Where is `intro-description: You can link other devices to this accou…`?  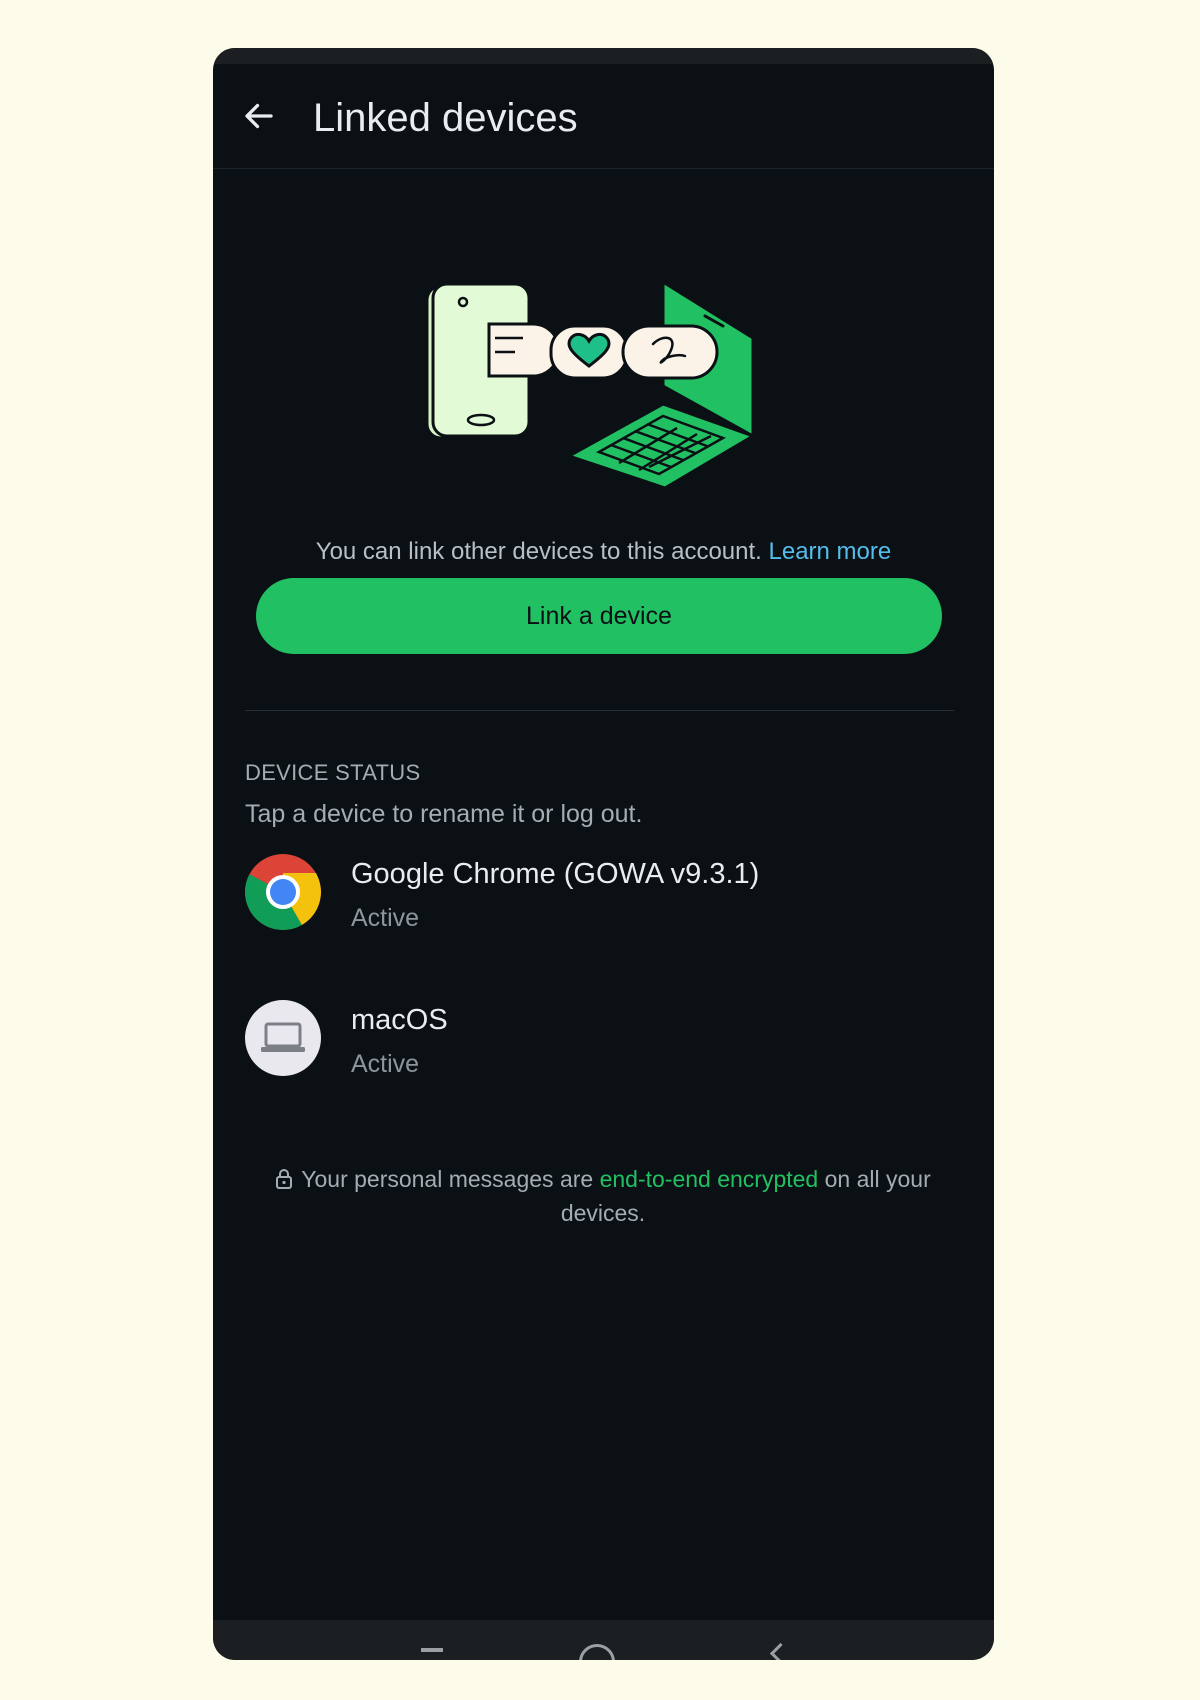 intro-description: You can link other devices to this accou… is located at coordinates (538, 551).